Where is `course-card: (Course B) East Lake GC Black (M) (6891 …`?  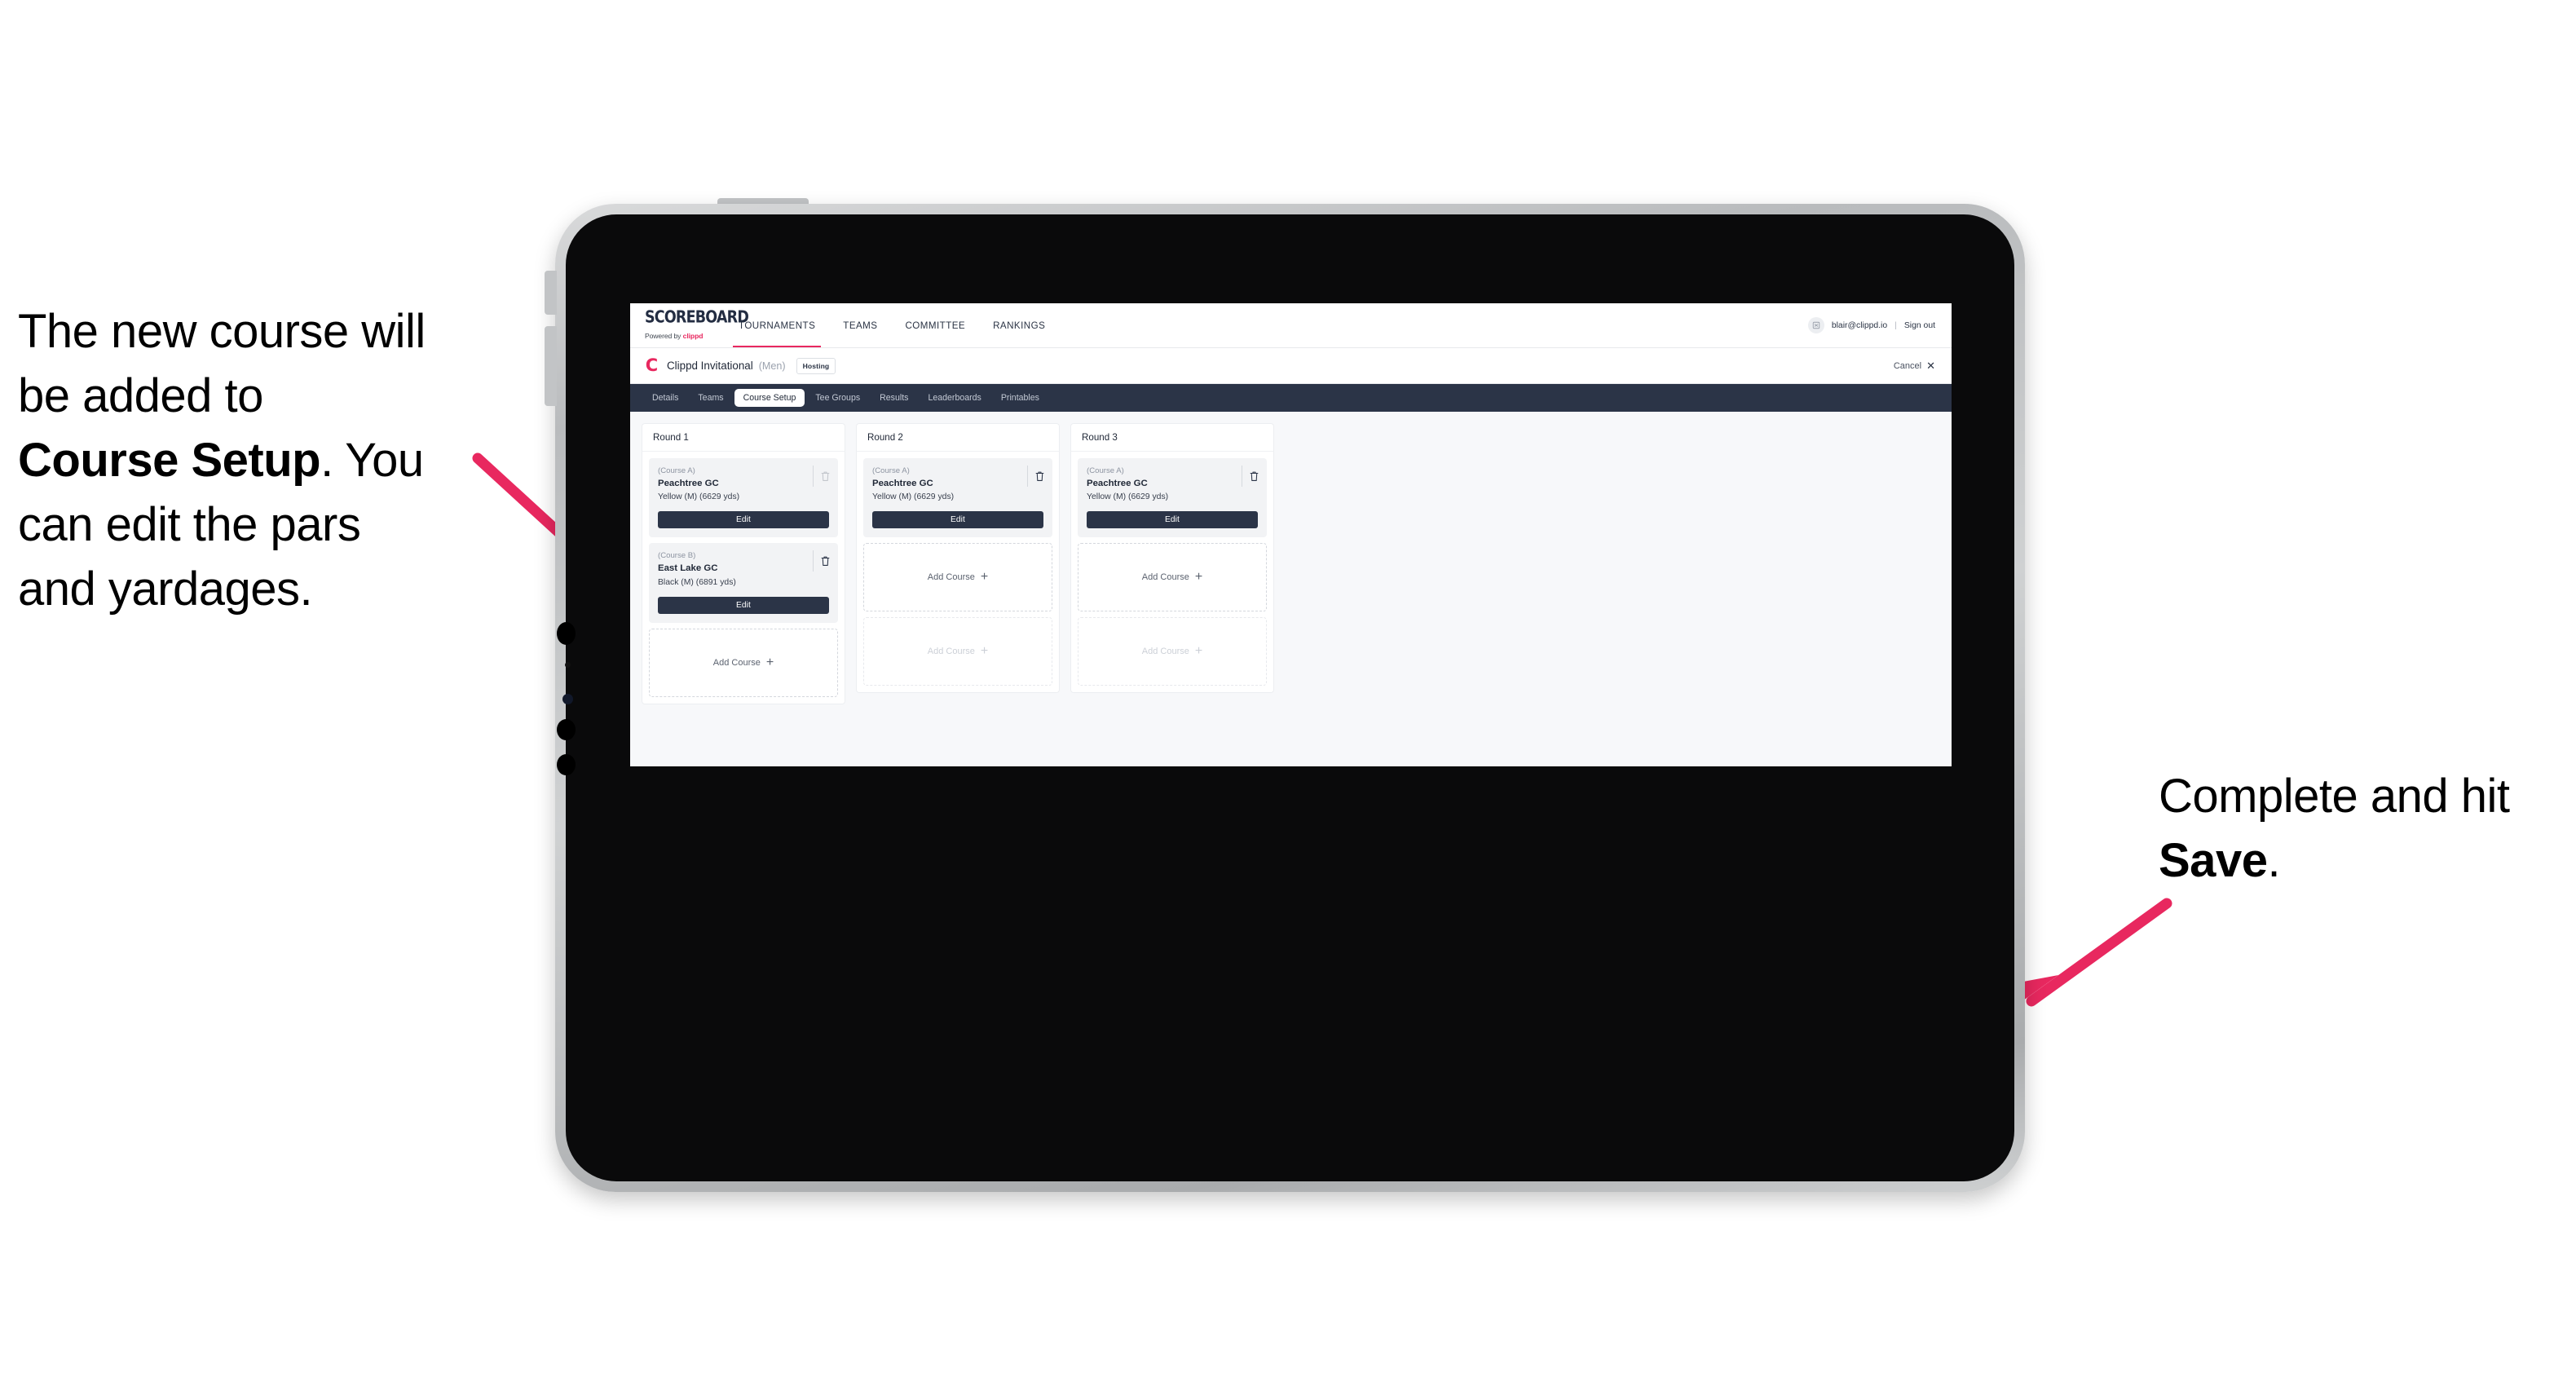 course-card: (Course B) East Lake GC Black (M) (6891 … is located at coordinates (743, 583).